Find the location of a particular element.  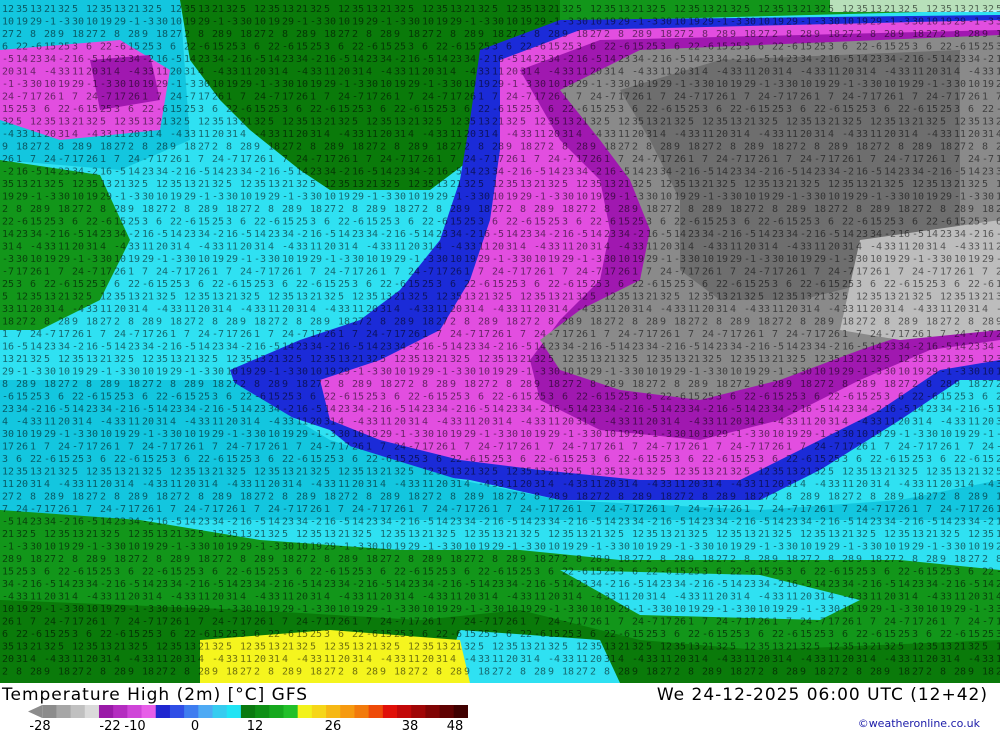

grid-value-label: 1 is located at coordinates (523, 622).